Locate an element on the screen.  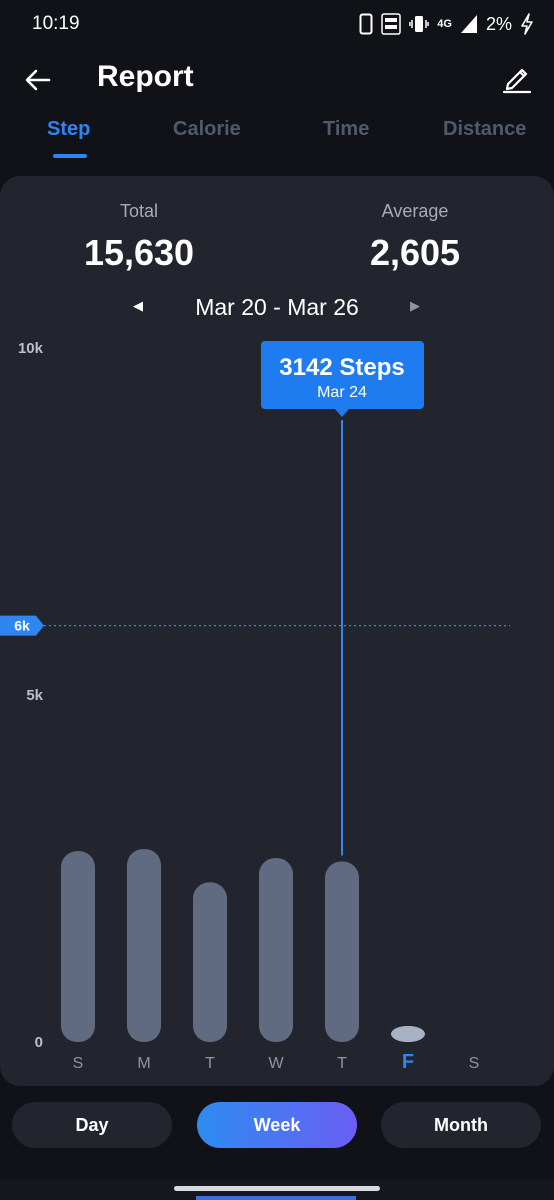
status-icons: 4G 2% is located at coordinates (446, 24).